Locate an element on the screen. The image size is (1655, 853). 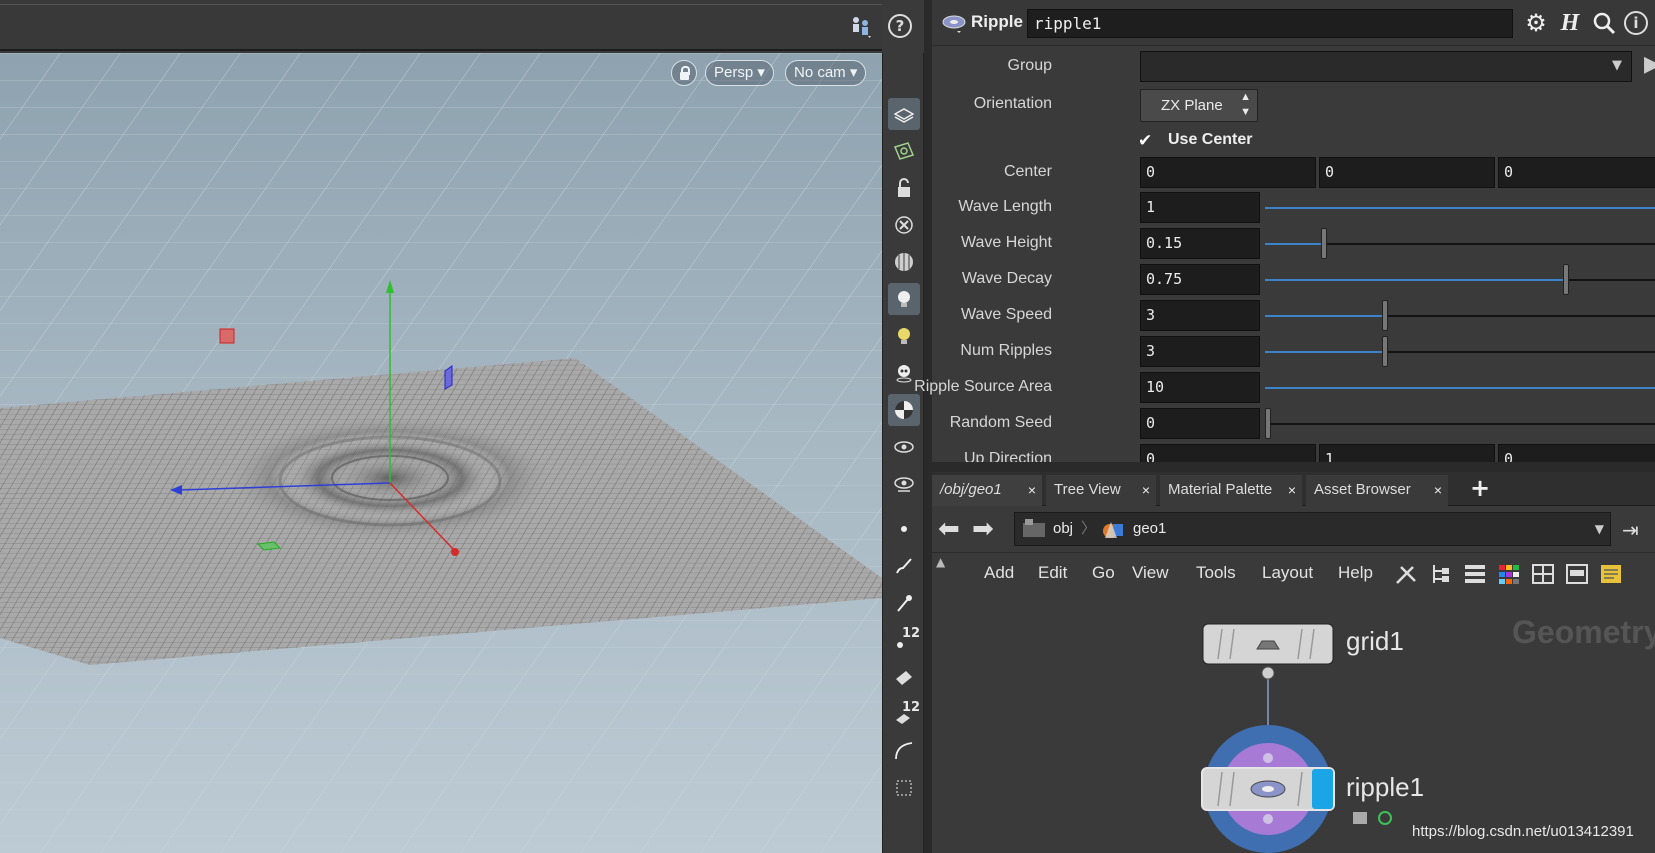
flipbook-button is located at coordinates (904, 447).